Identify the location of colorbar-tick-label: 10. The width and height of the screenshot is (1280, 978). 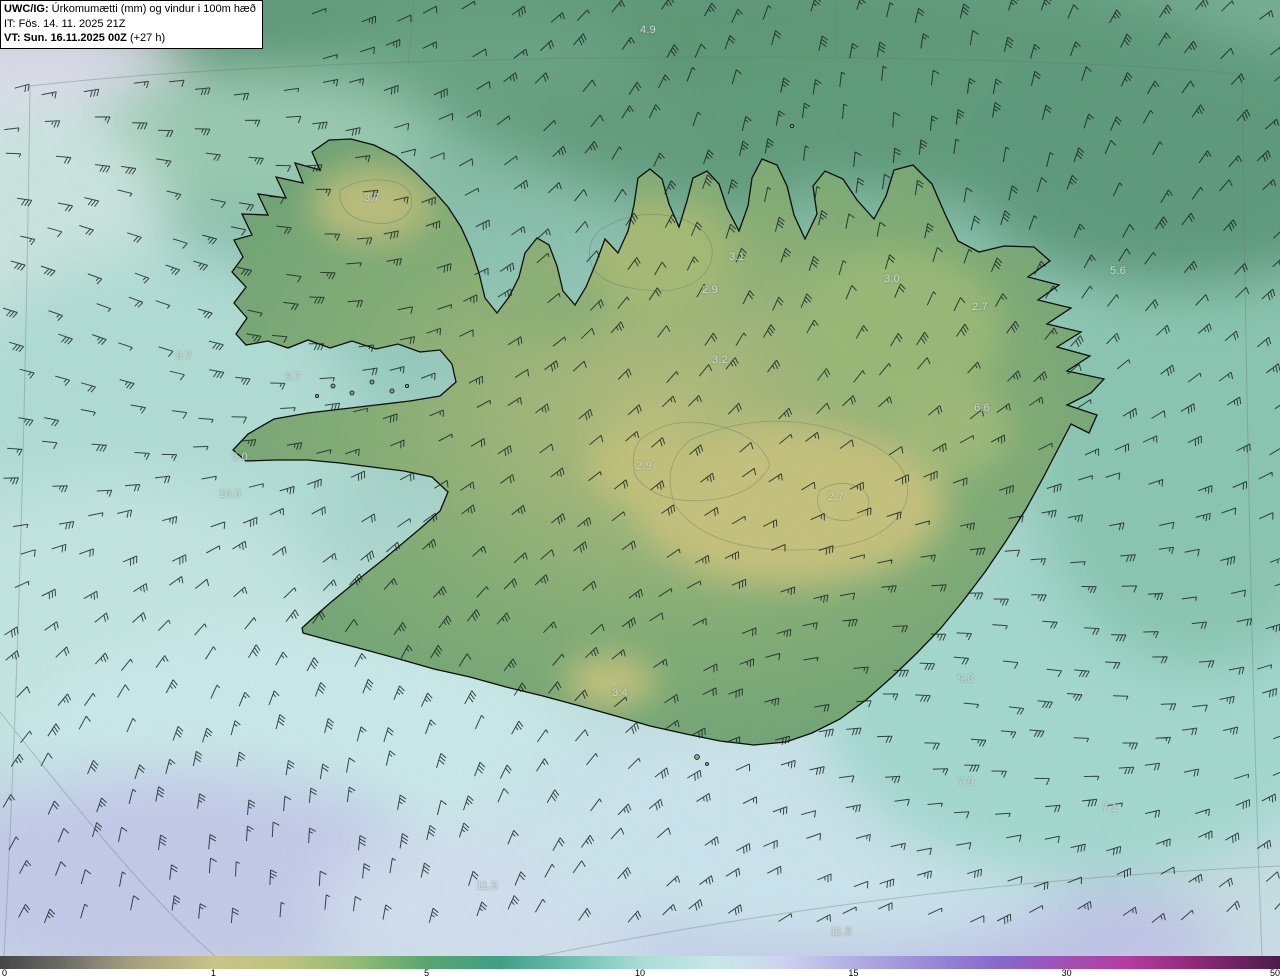
(640, 973).